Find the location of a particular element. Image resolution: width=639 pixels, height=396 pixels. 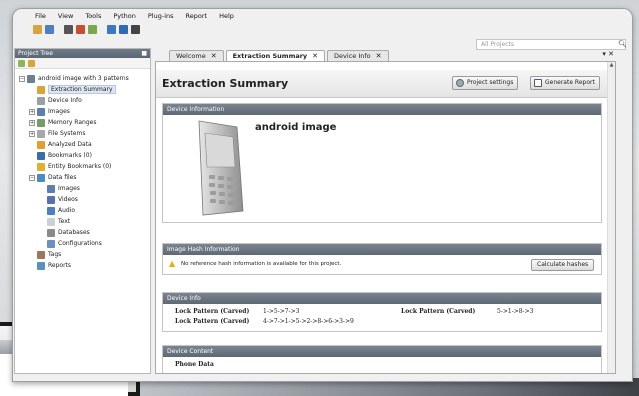

tree-item-label: Tags is located at coordinates (55, 254).